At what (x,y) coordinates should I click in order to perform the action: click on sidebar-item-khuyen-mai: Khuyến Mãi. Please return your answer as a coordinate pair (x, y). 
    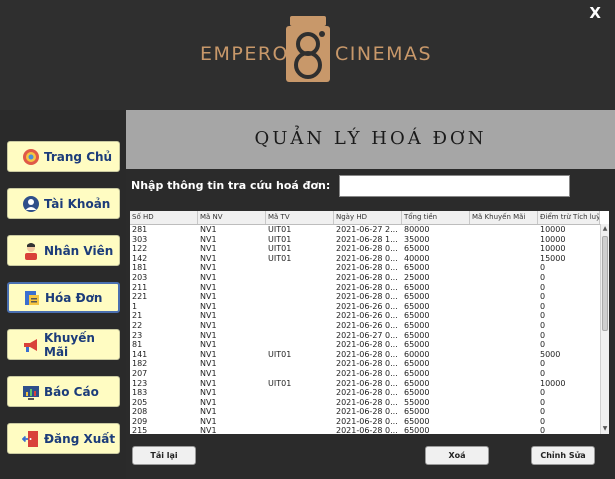
    Looking at the image, I should click on (63, 344).